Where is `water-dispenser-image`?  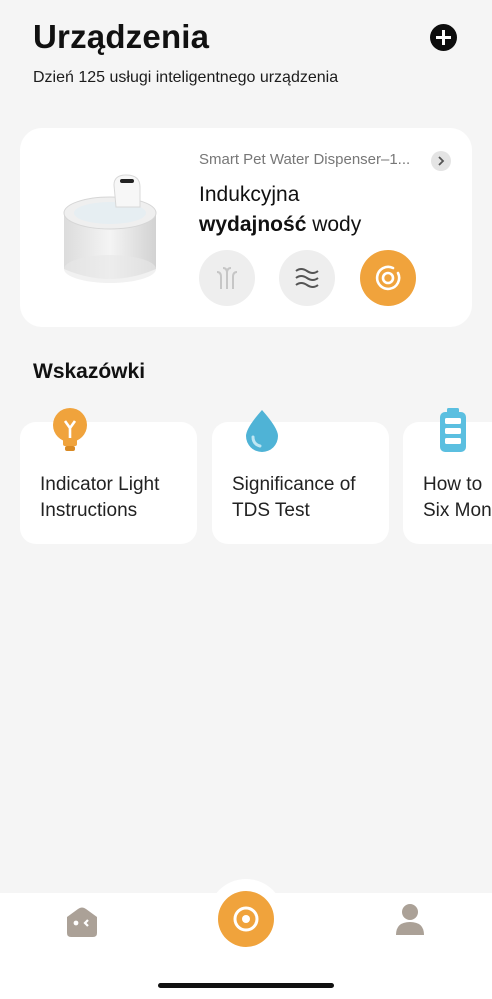
water-dispenser-image is located at coordinates (110, 228).